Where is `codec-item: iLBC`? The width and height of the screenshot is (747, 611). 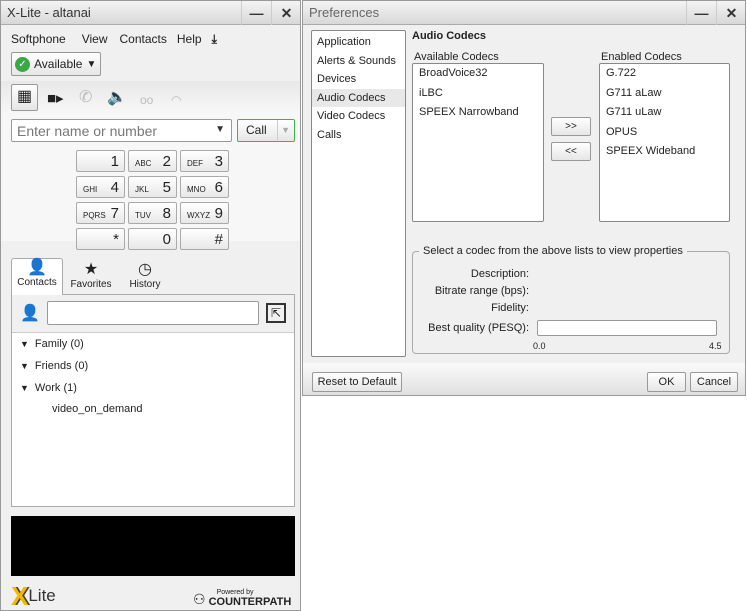
codec-item: iLBC is located at coordinates (478, 94).